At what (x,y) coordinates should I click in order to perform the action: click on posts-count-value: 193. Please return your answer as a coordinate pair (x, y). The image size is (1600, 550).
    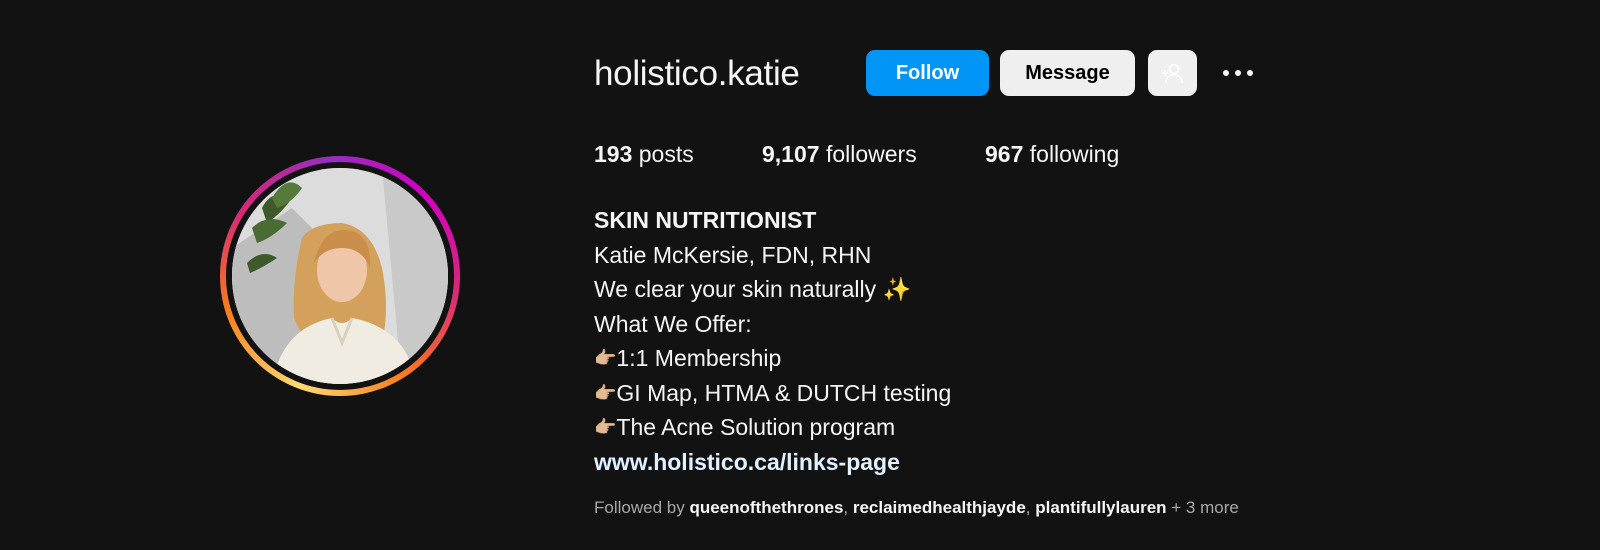
    Looking at the image, I should click on (613, 154).